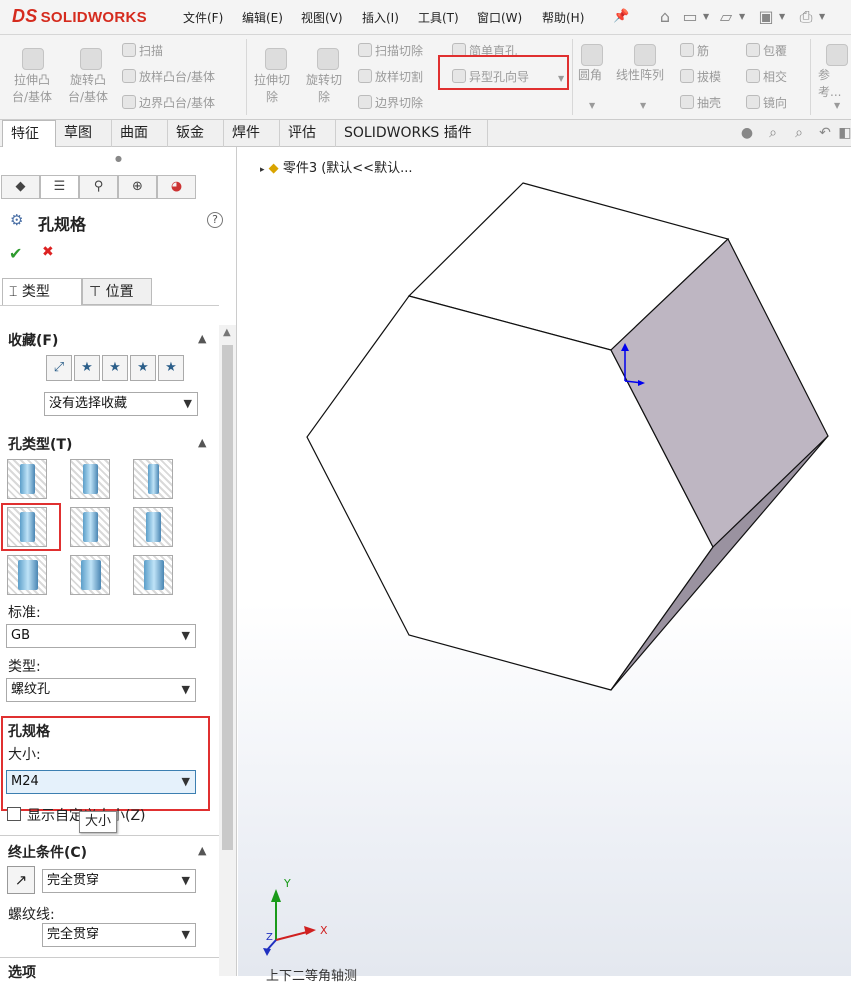 This screenshot has height=984, width=851. Describe the element at coordinates (90, 575) in the screenshot. I see `countersink-slot-button` at that location.